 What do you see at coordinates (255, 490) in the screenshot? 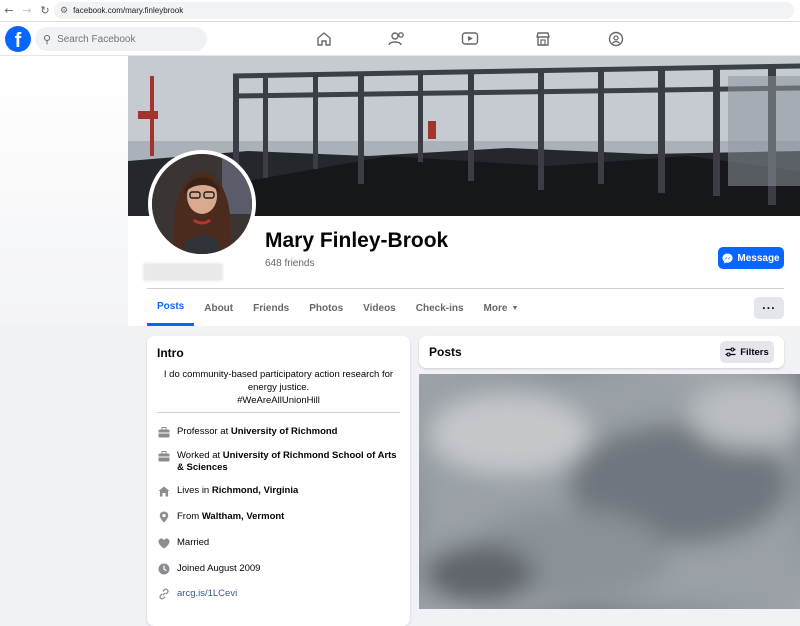
I see `lives-place: Richmond, Virginia` at bounding box center [255, 490].